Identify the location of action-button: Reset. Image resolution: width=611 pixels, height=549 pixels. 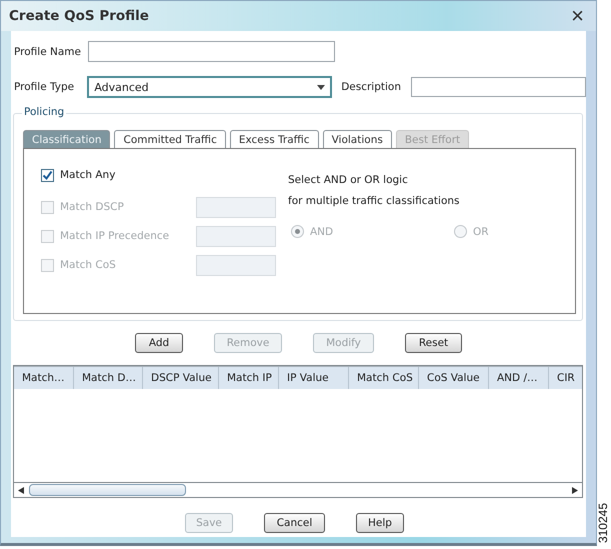
(433, 343).